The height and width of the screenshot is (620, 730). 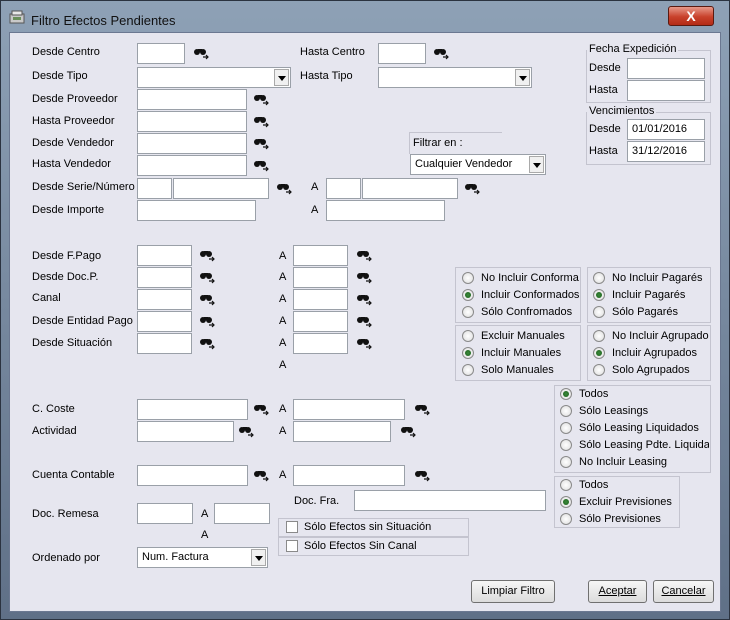 I want to click on desde-remesa-input, so click(x=165, y=513).